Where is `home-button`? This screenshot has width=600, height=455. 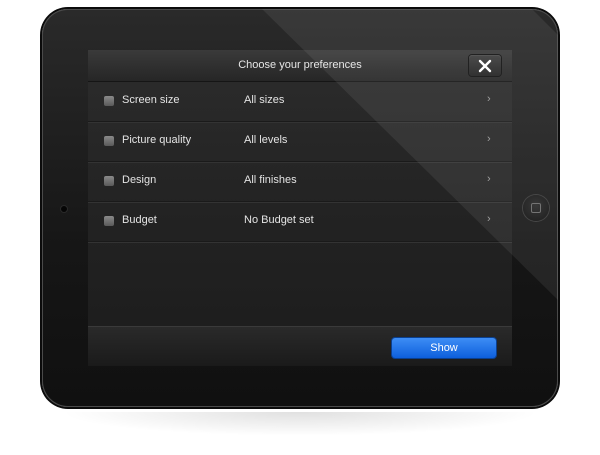
home-button is located at coordinates (536, 208).